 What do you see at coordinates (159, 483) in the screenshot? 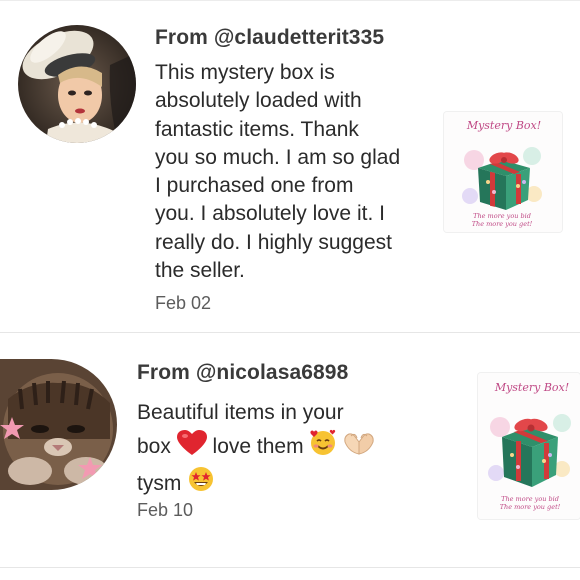
I see `review-text-fragment: tysm` at bounding box center [159, 483].